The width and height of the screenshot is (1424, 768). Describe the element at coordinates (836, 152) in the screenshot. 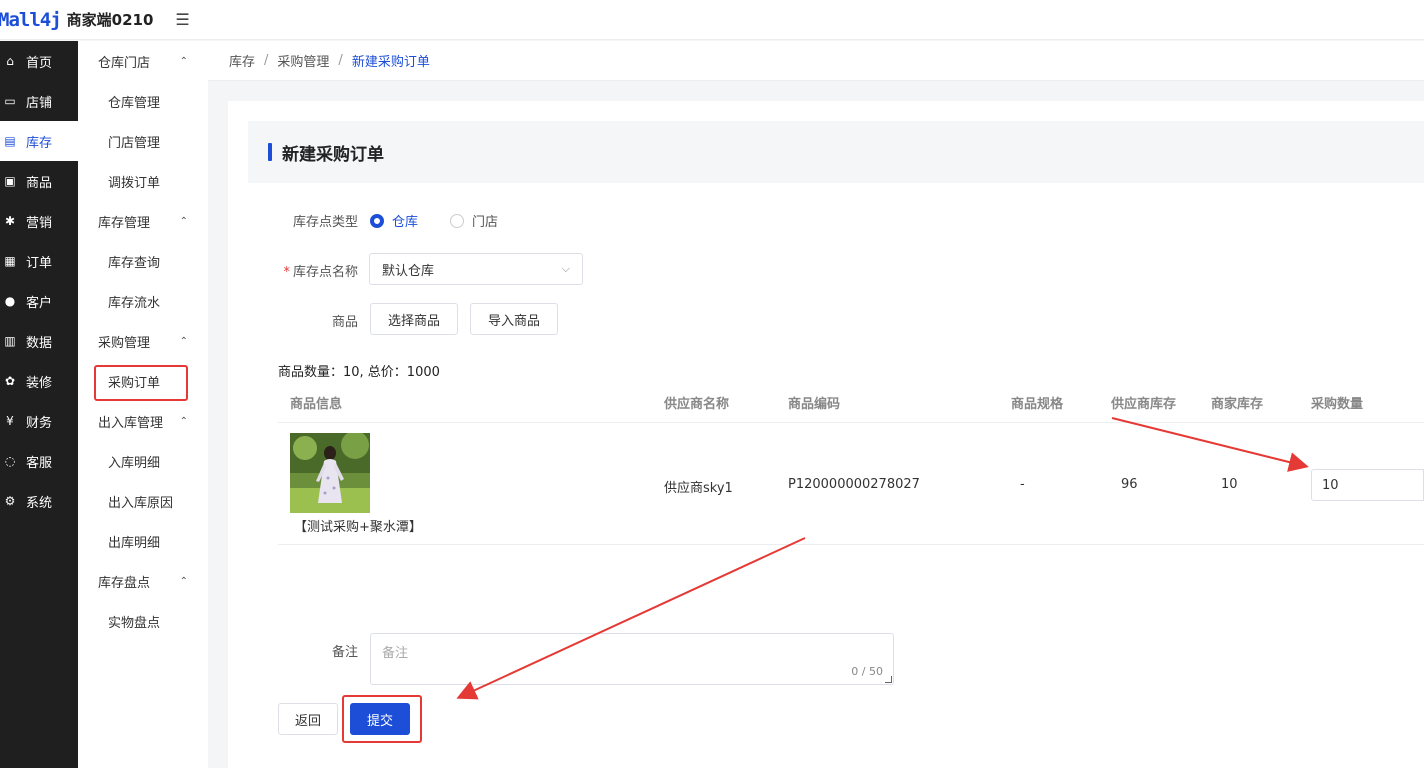

I see `card-header: 新建采购订单` at that location.